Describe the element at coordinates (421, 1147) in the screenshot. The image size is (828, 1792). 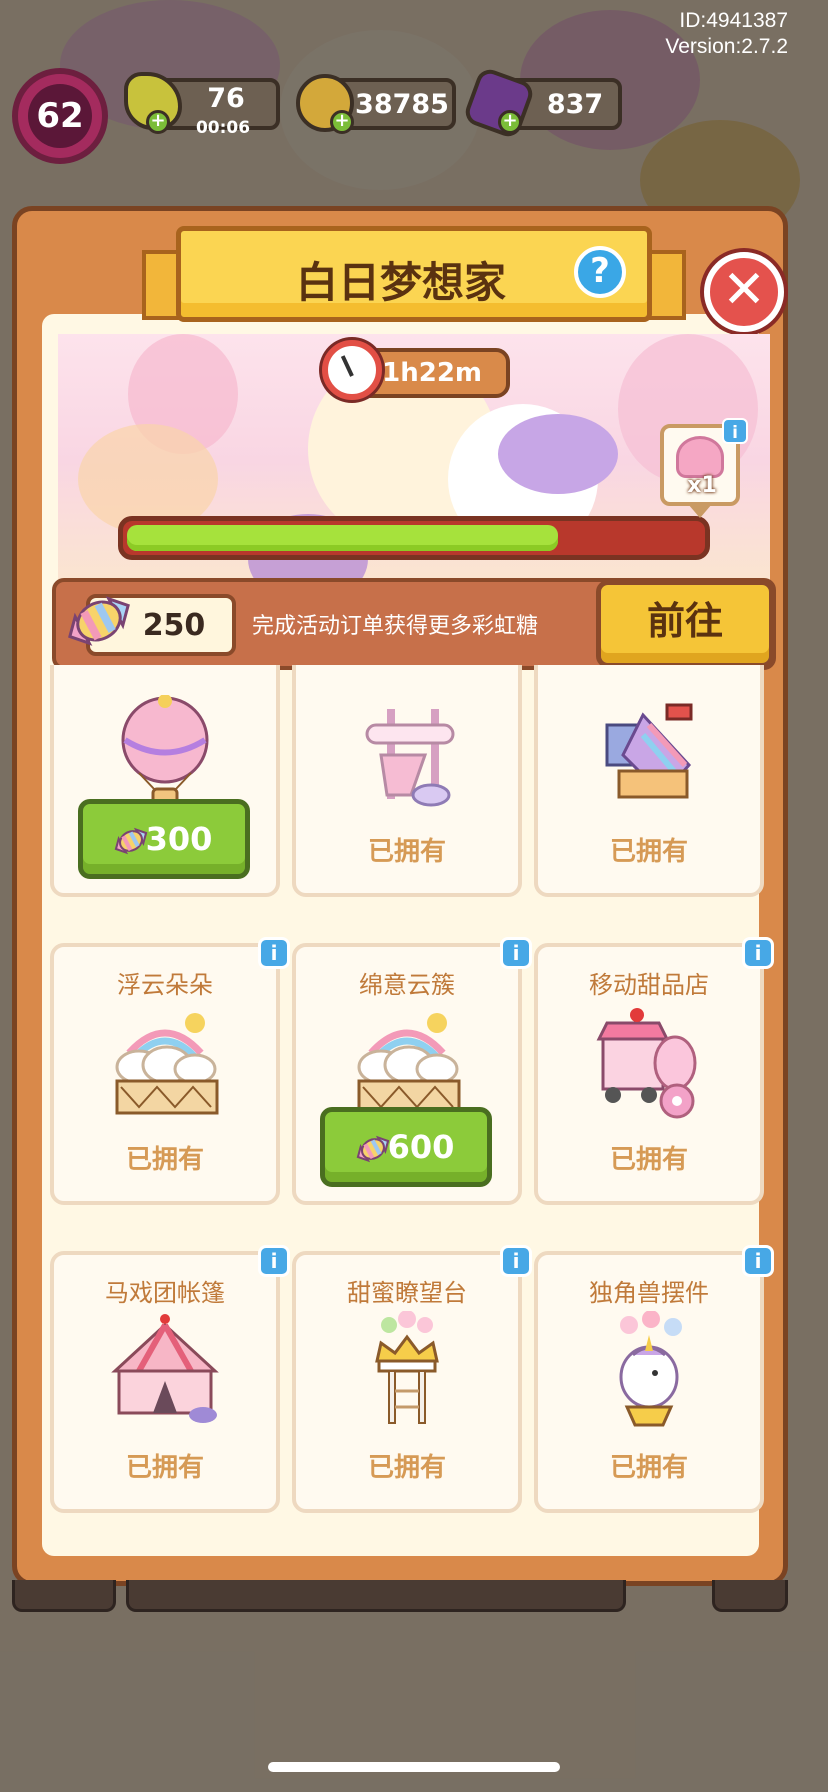
I see `item-price: 600` at that location.